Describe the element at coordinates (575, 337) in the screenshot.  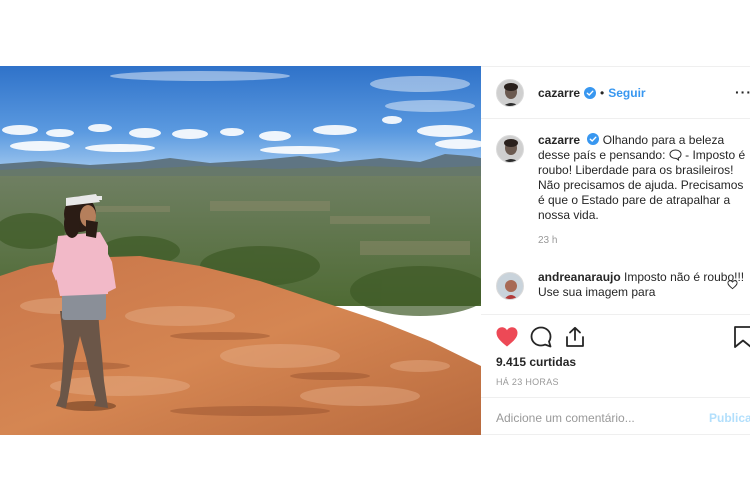
I see `share-icon` at that location.